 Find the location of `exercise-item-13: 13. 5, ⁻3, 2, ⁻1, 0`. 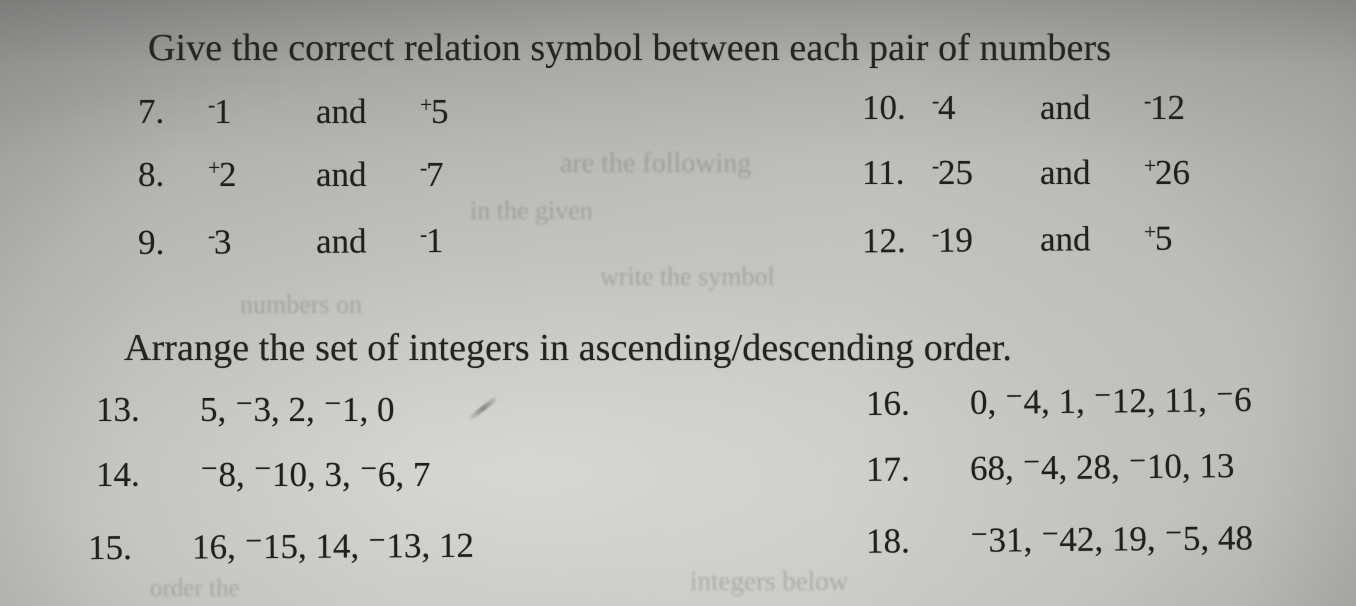

exercise-item-13: 13. 5, ⁻3, 2, ⁻1, 0 is located at coordinates (245, 410).